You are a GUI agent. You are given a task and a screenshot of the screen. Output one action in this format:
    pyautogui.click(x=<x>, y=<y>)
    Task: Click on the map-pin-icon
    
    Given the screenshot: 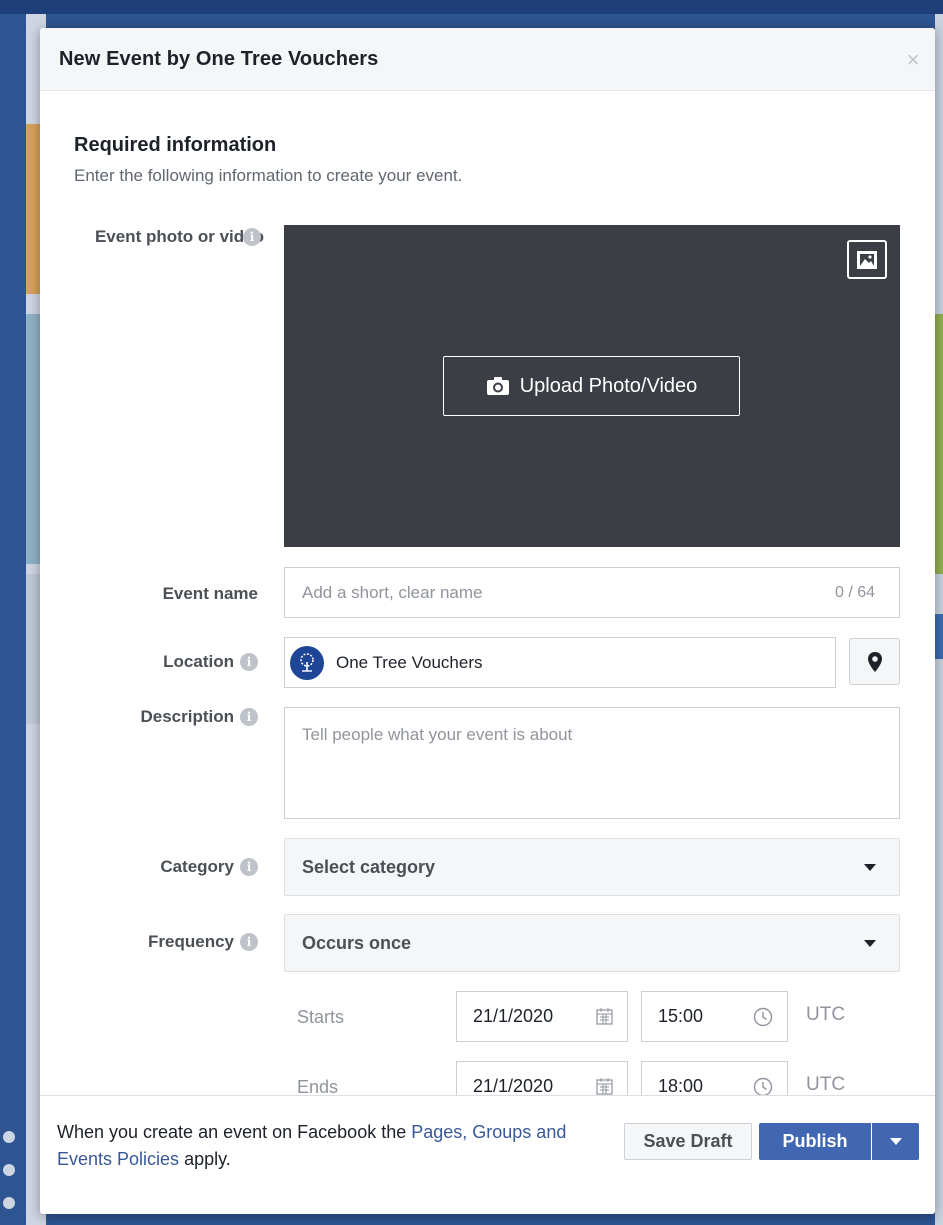 What is the action you would take?
    pyautogui.click(x=874, y=661)
    